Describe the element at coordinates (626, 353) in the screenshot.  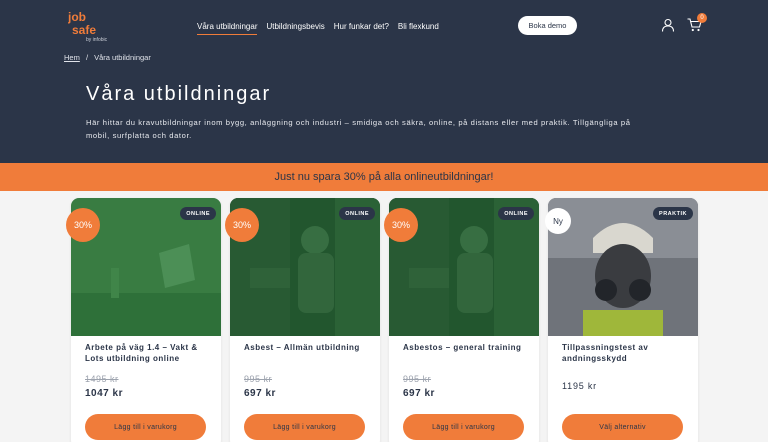
I see `product-title: Tillpassningstest av andningsskydd` at that location.